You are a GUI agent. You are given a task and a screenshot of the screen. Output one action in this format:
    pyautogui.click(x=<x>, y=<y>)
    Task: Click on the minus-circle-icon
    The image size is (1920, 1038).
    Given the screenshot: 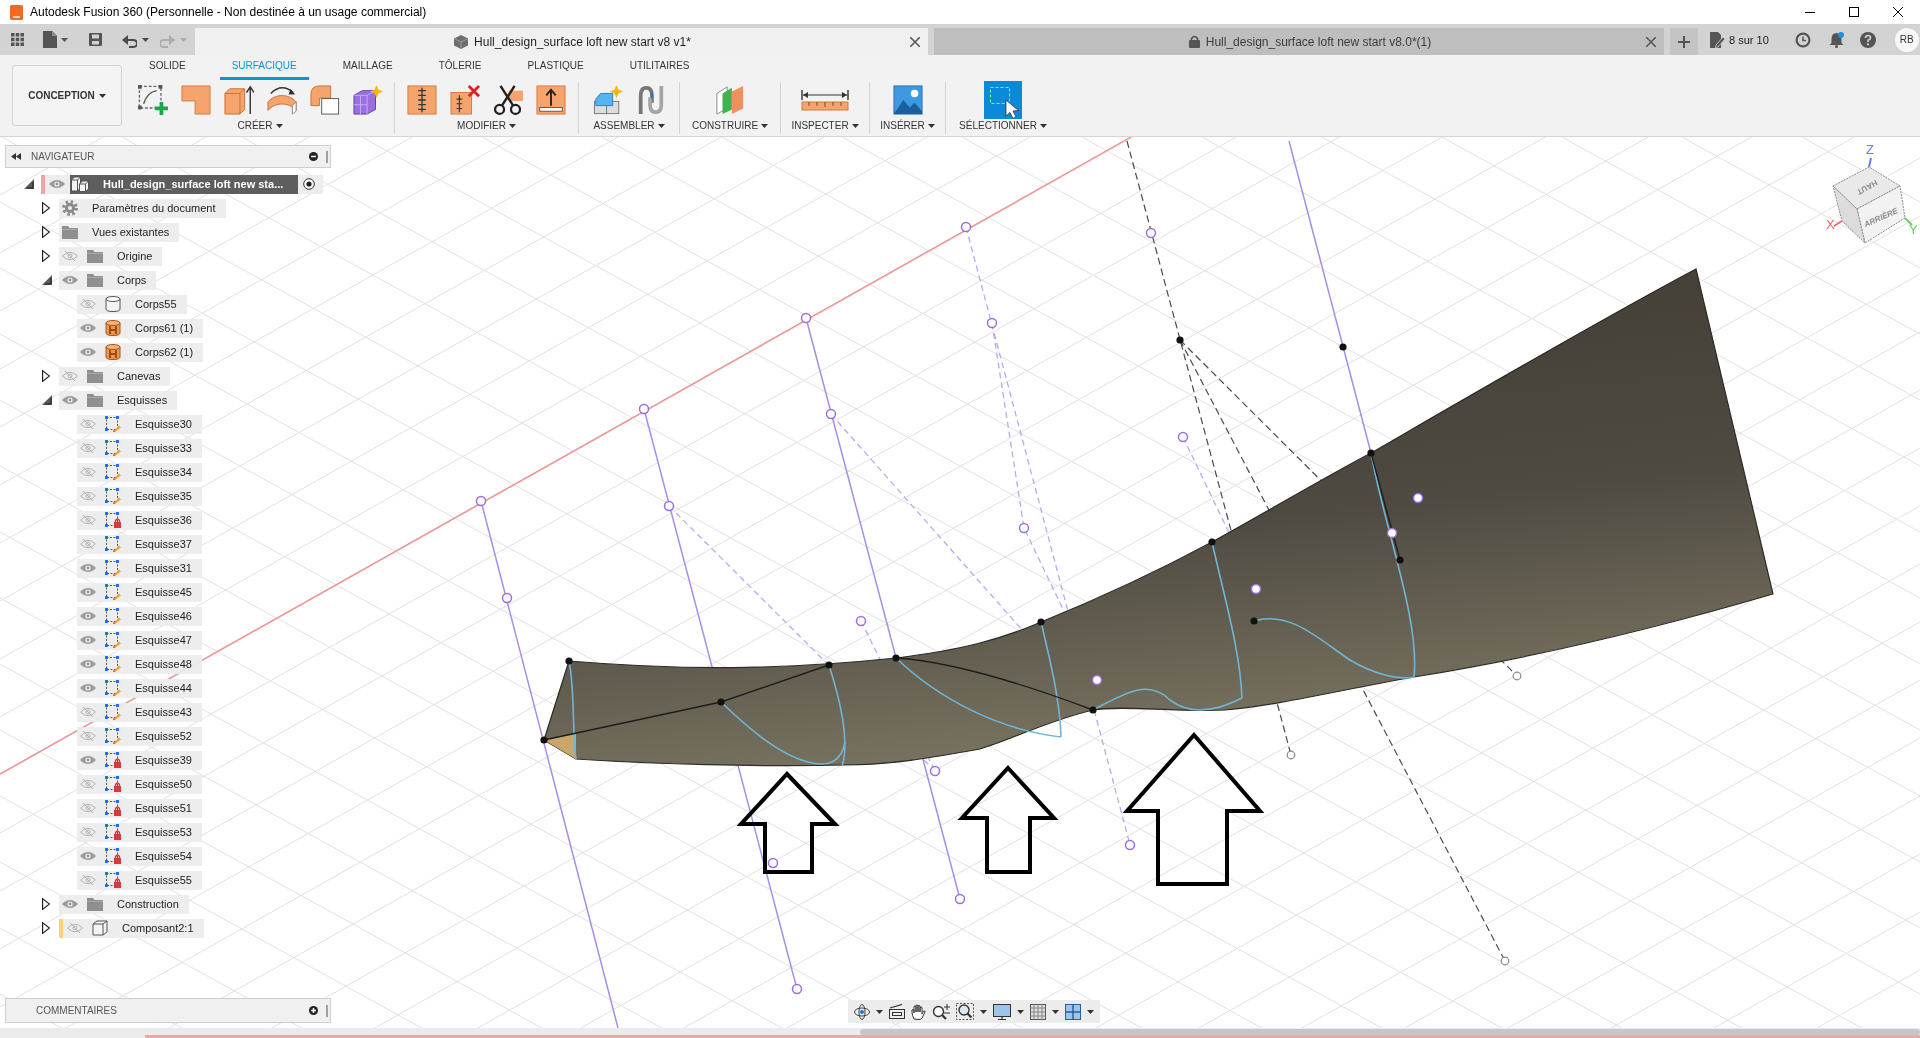 What is the action you would take?
    pyautogui.click(x=313, y=156)
    